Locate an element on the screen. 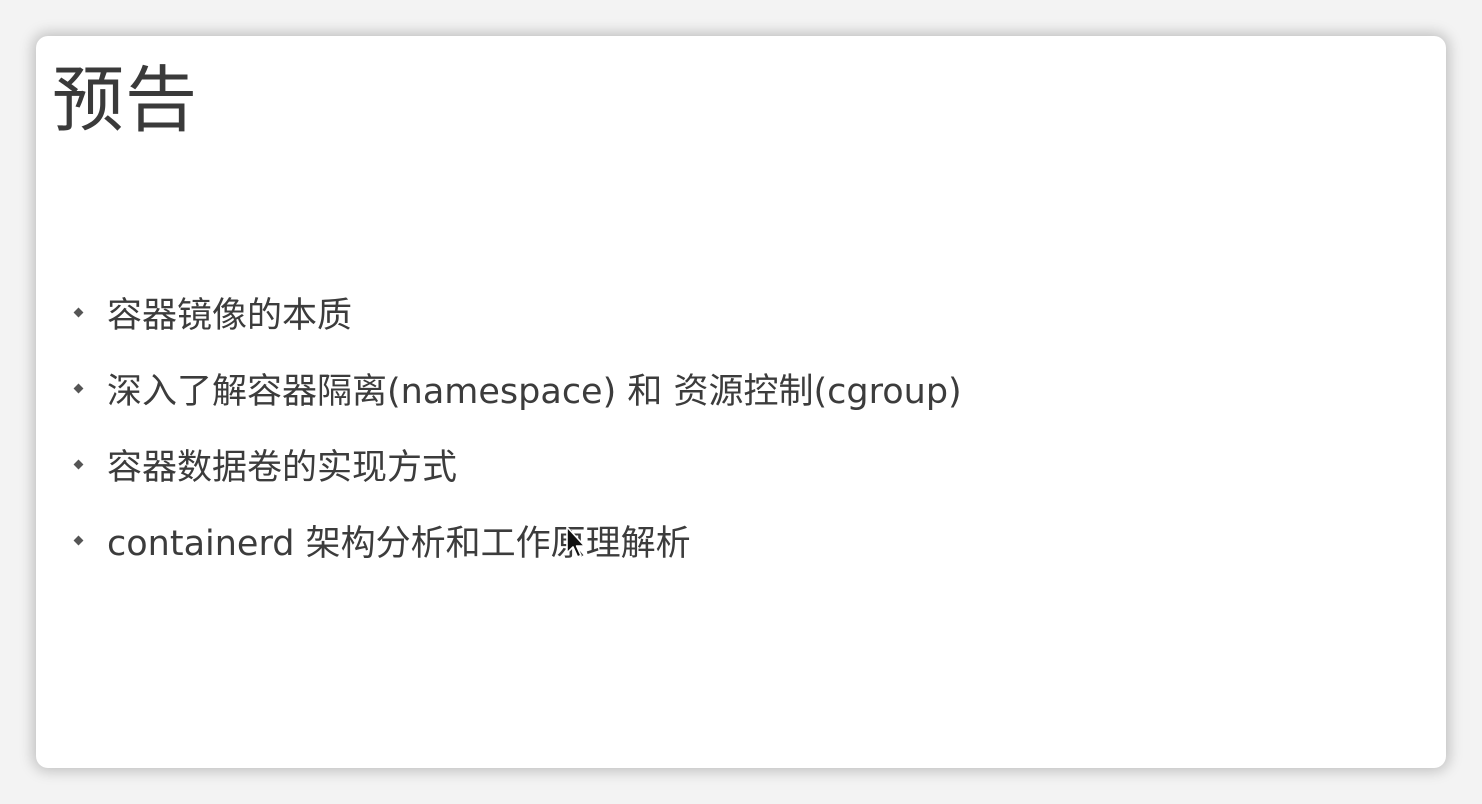 This screenshot has height=804, width=1482. slide-title: 预告 is located at coordinates (125, 100).